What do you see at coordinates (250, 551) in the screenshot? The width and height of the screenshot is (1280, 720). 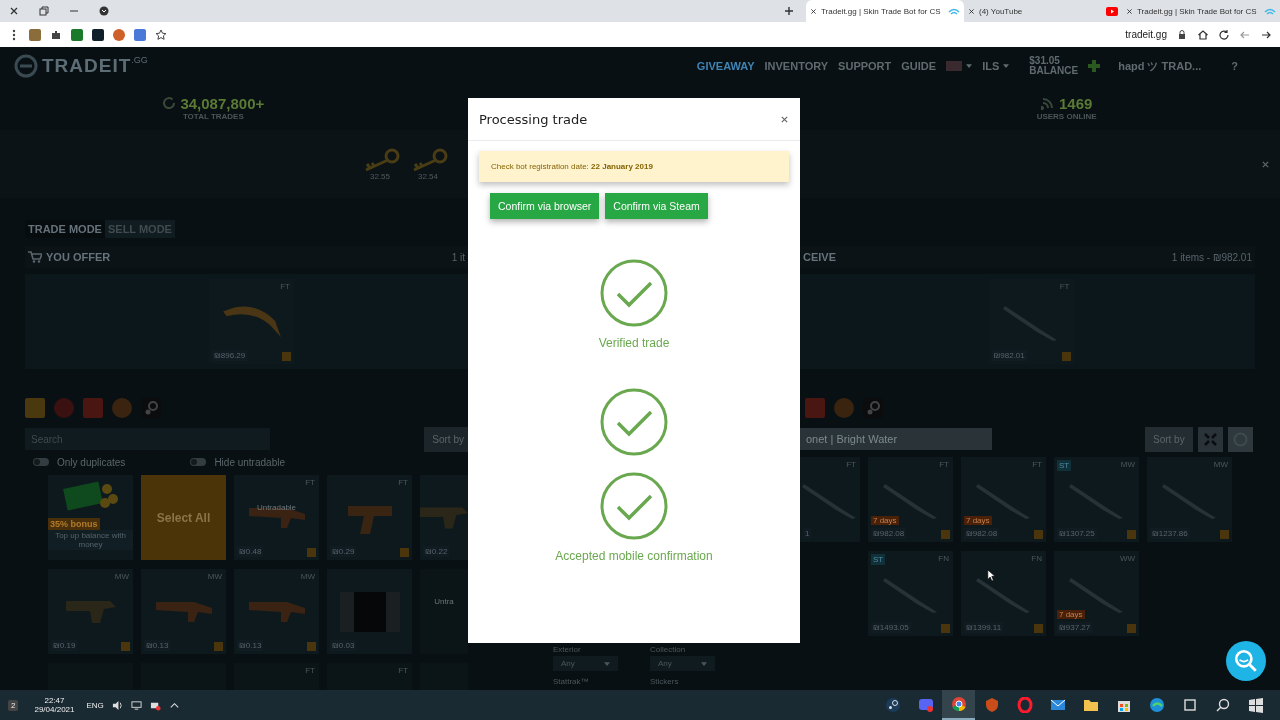 I see `item-price: ₪0.48` at bounding box center [250, 551].